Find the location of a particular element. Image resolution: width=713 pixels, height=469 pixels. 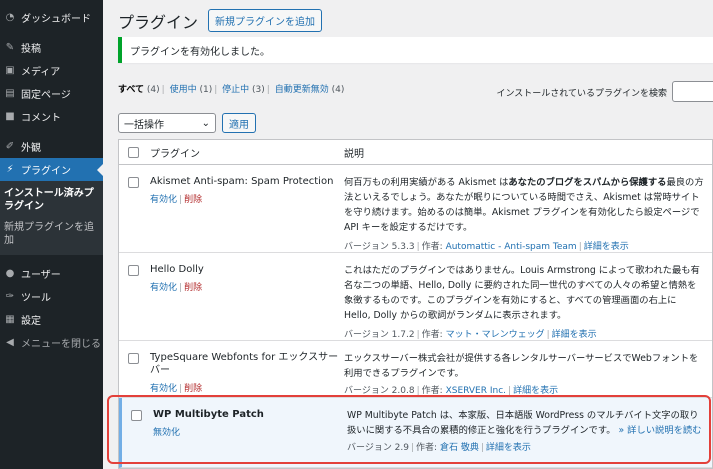

menu-settings: ▦ 設定 is located at coordinates (51, 319).